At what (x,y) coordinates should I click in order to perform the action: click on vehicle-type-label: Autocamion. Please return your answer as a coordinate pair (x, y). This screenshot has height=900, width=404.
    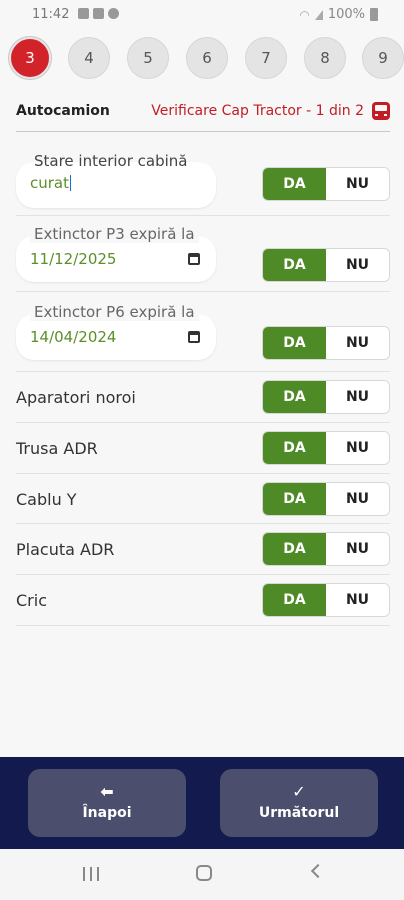
    Looking at the image, I should click on (63, 111).